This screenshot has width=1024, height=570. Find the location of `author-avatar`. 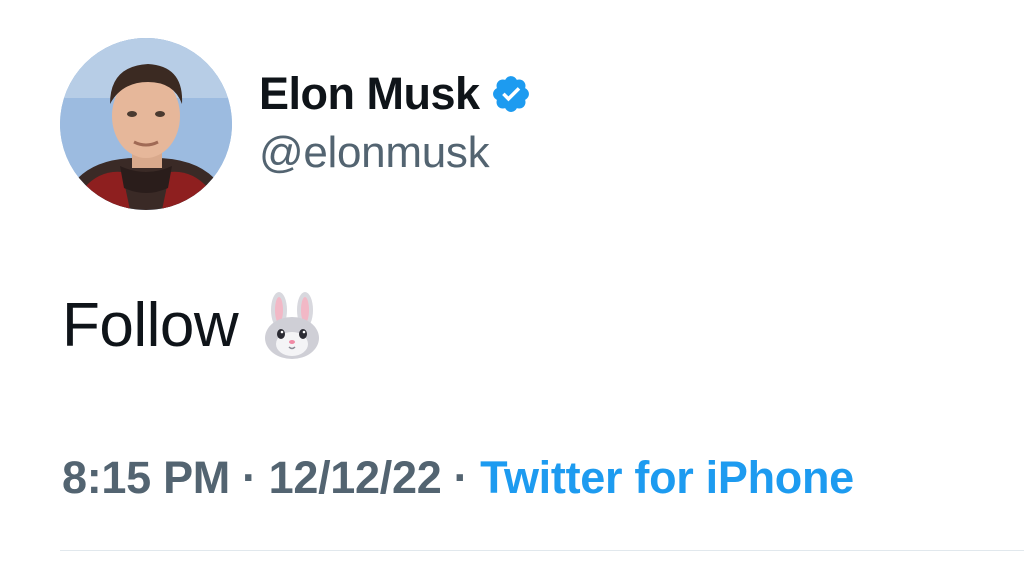

author-avatar is located at coordinates (146, 124).